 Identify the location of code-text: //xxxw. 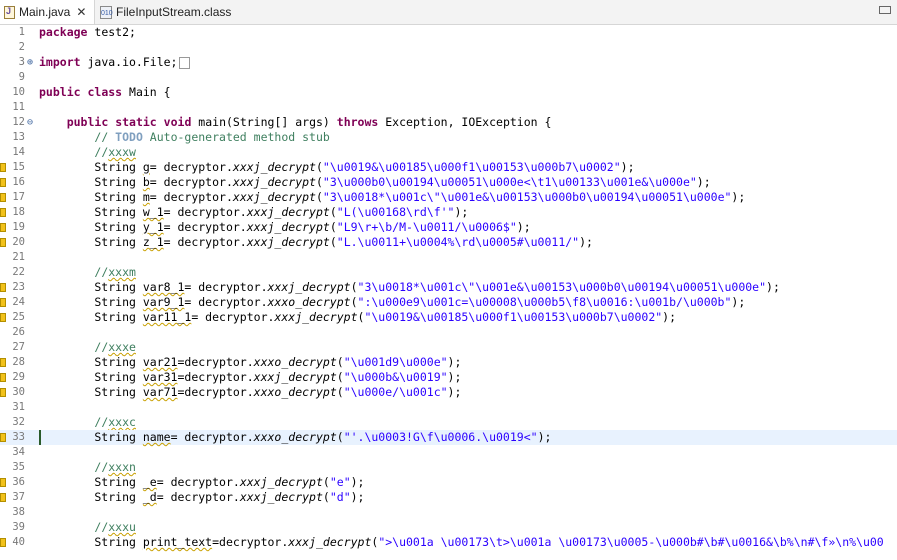
(115, 152).